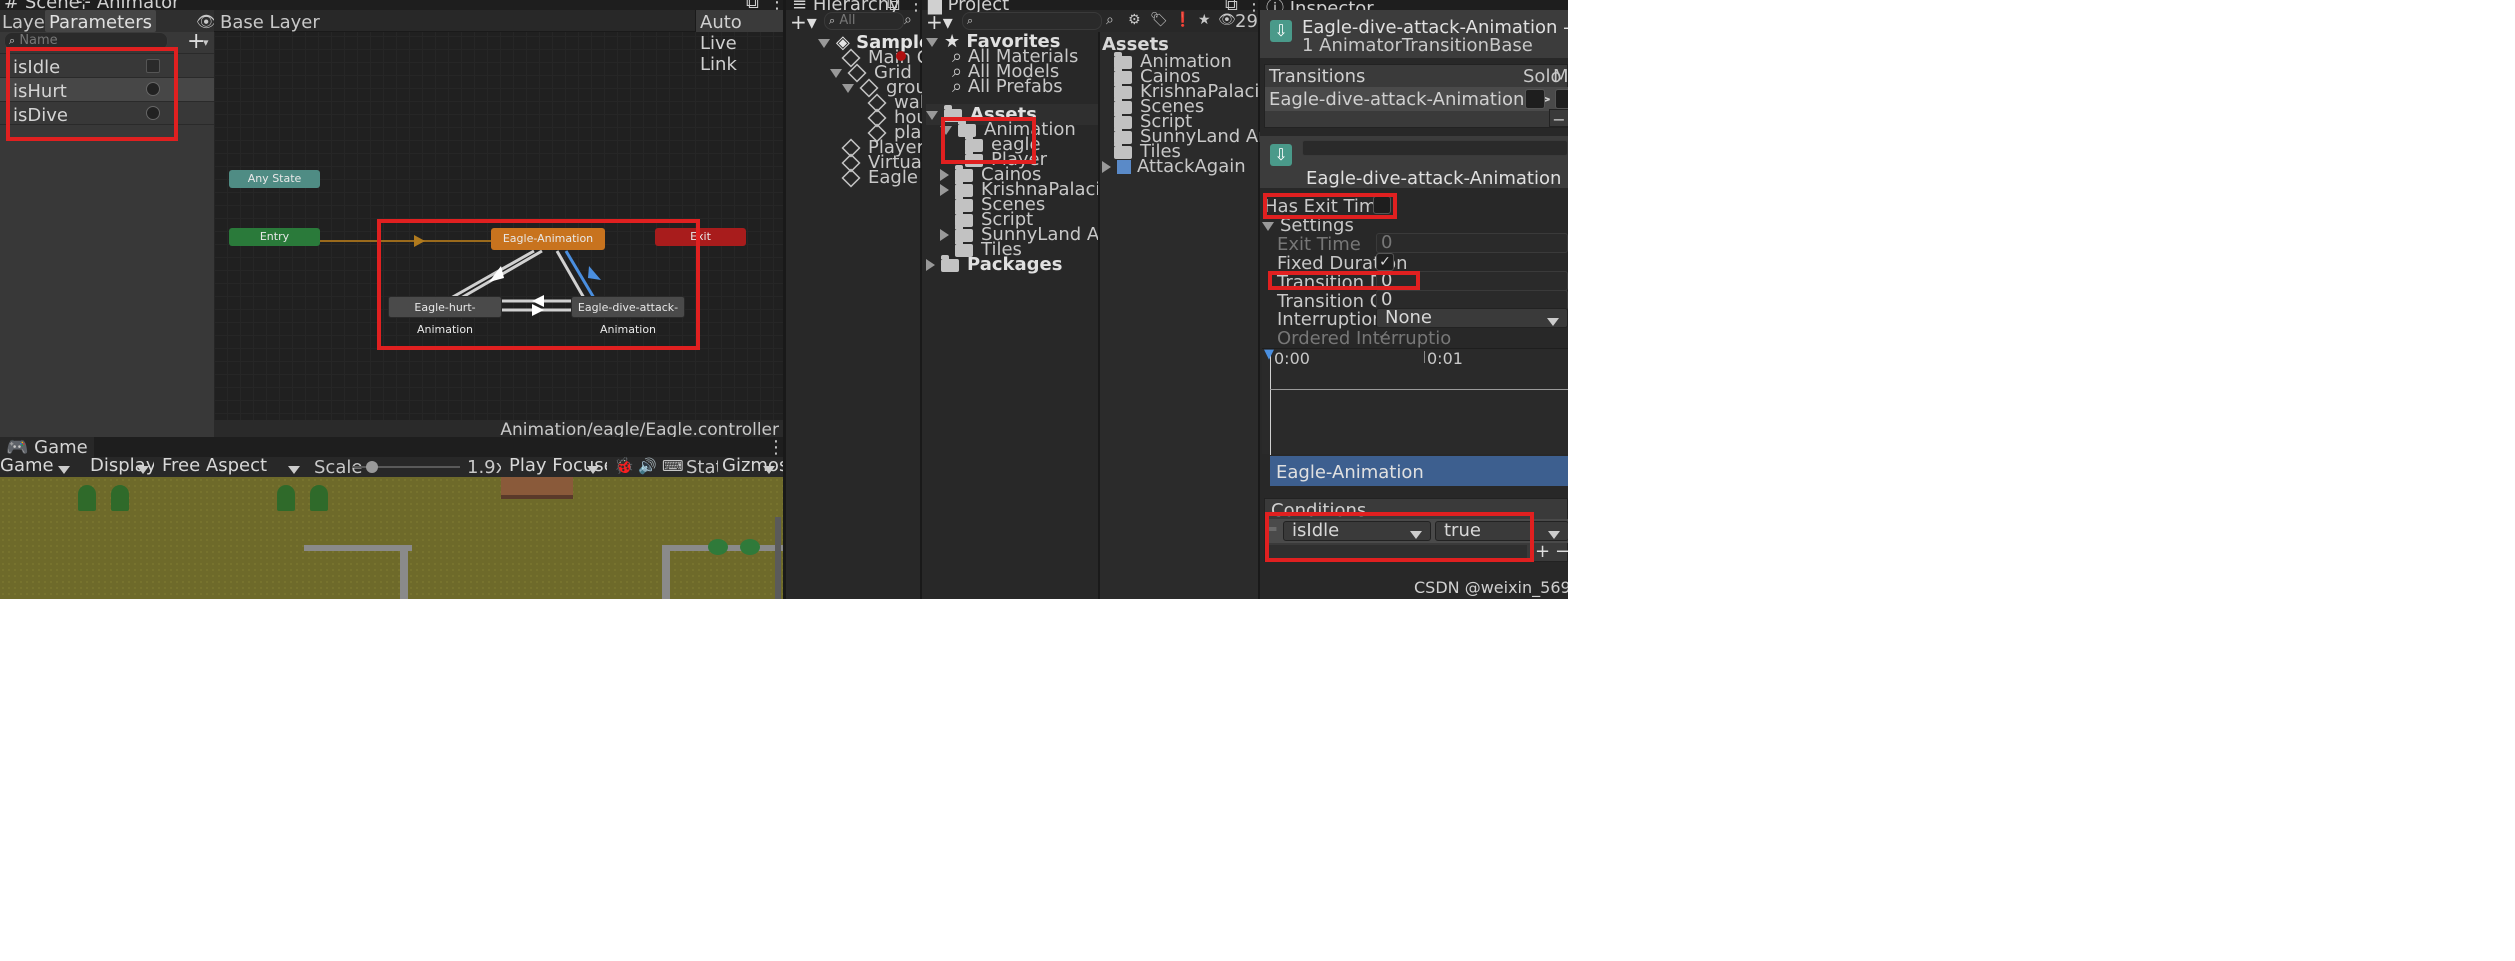 Image resolution: width=2515 pixels, height=961 pixels. What do you see at coordinates (1415, 401) in the screenshot?
I see `transition-timeline: 0:00 0:01 ▼` at bounding box center [1415, 401].